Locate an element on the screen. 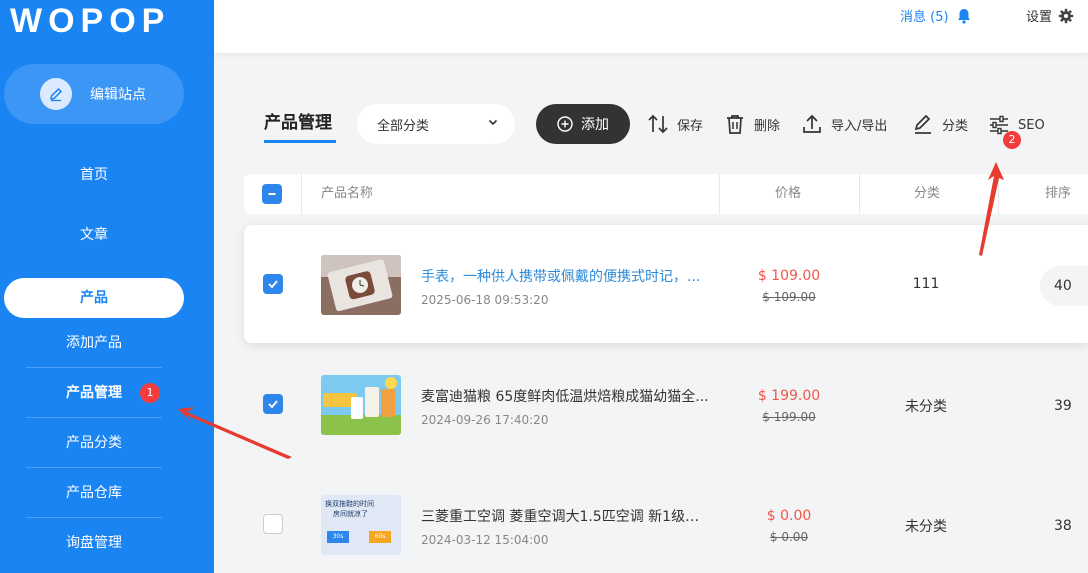  top-bar: 消息 (5) 设置 is located at coordinates (651, 26).